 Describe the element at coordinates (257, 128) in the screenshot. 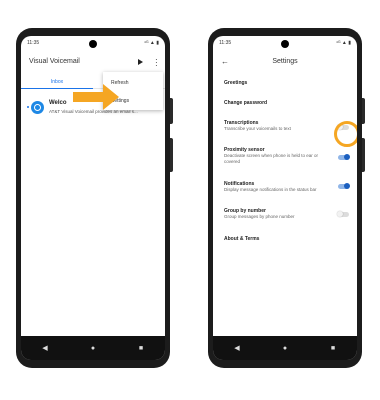

I see `setting-transcriptions-desc: Transcribe your voicemails to text` at that location.